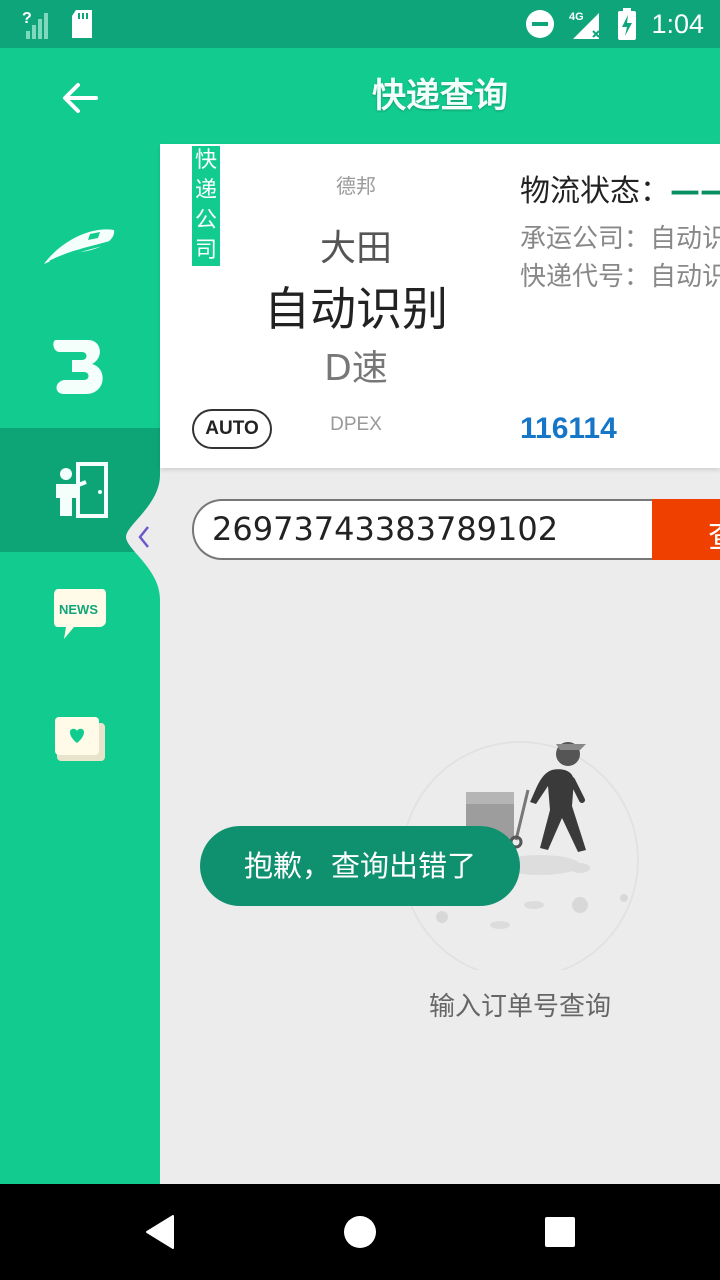 The image size is (720, 1280). Describe the element at coordinates (356, 186) in the screenshot. I see `picker-option: 德邦` at that location.